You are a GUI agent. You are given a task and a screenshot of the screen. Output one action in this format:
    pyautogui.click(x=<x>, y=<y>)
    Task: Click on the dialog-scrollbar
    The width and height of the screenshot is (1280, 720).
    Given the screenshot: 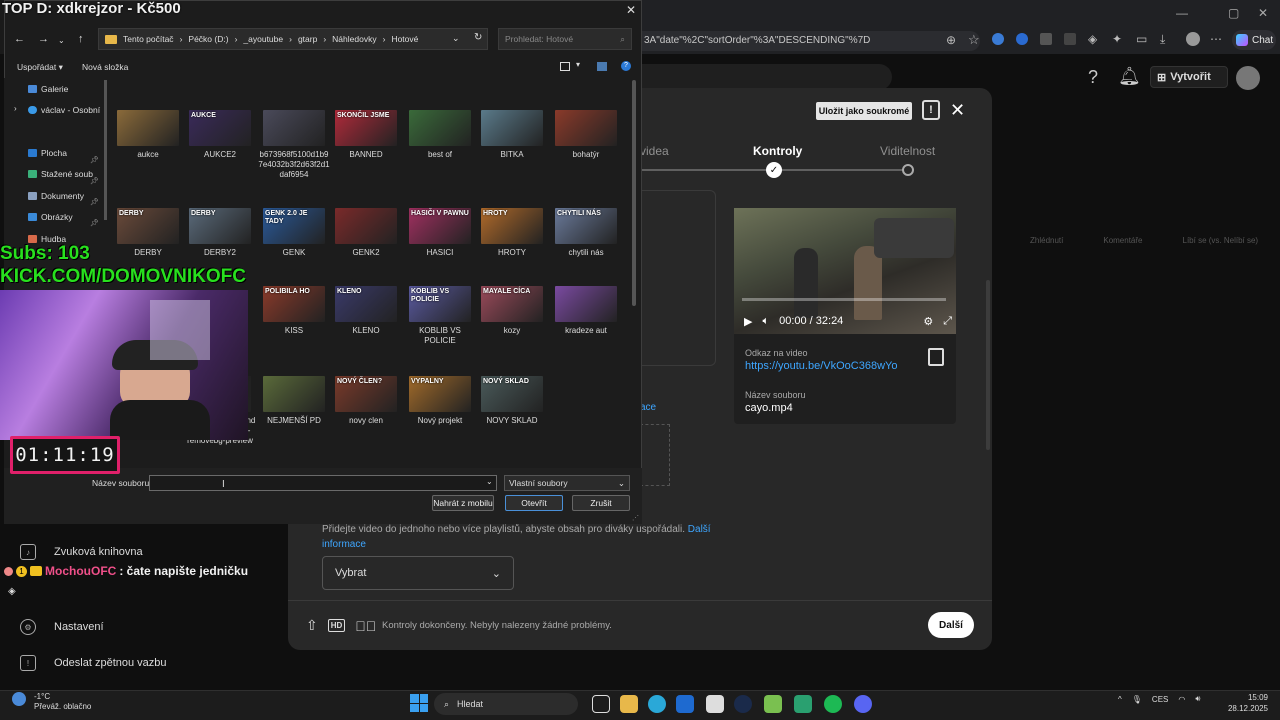 What is the action you would take?
    pyautogui.click(x=988, y=365)
    